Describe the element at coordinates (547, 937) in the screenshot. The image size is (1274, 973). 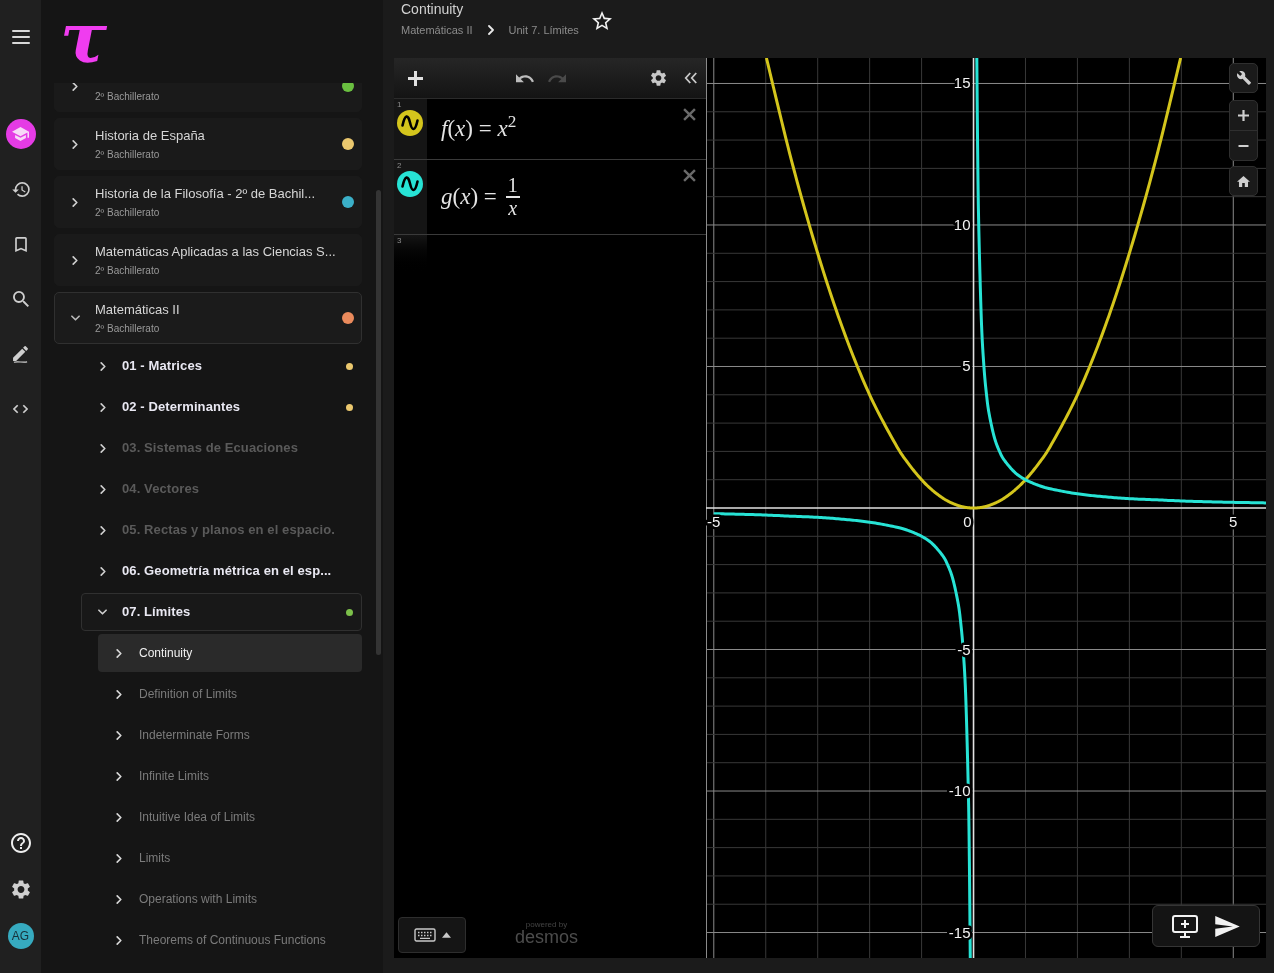
I see `branding-logo: desmos` at that location.